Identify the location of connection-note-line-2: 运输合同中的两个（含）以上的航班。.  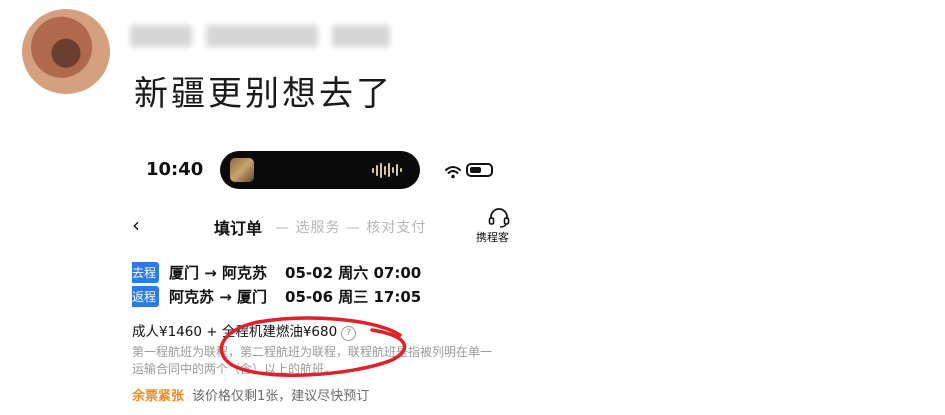
(234, 369).